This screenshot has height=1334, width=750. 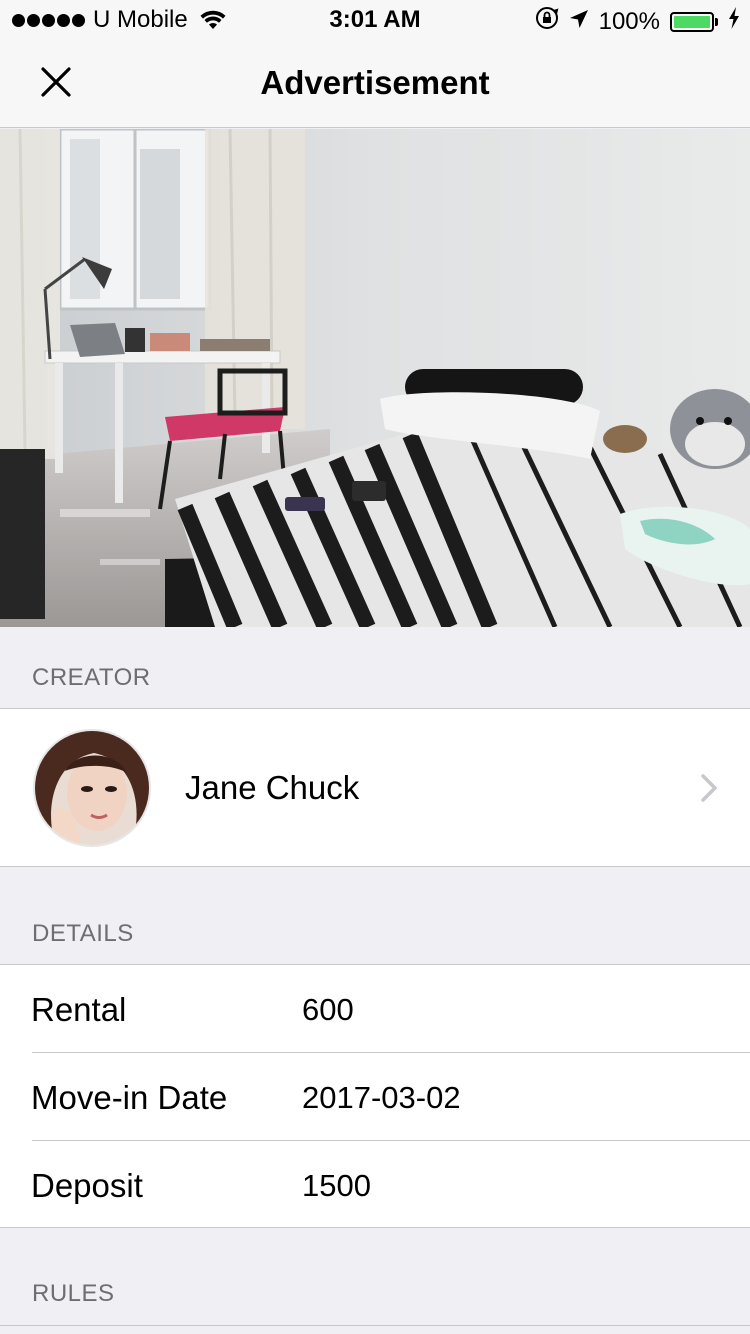 I want to click on rules-top-divider, so click(x=375, y=1325).